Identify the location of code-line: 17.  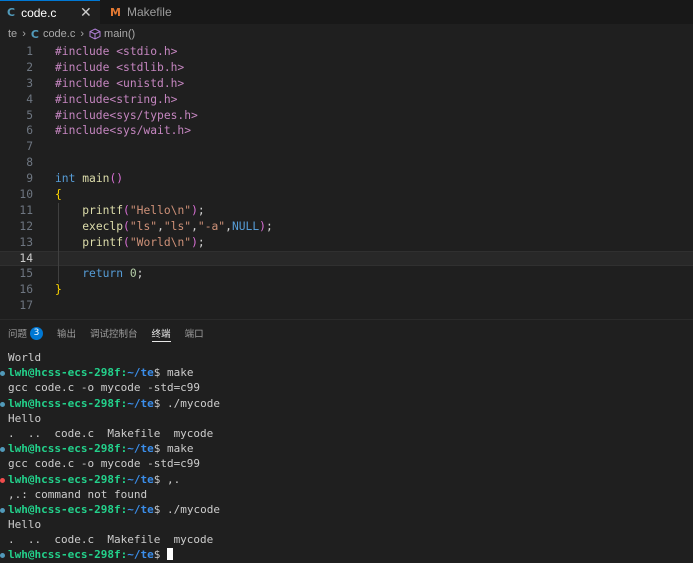
(346, 306).